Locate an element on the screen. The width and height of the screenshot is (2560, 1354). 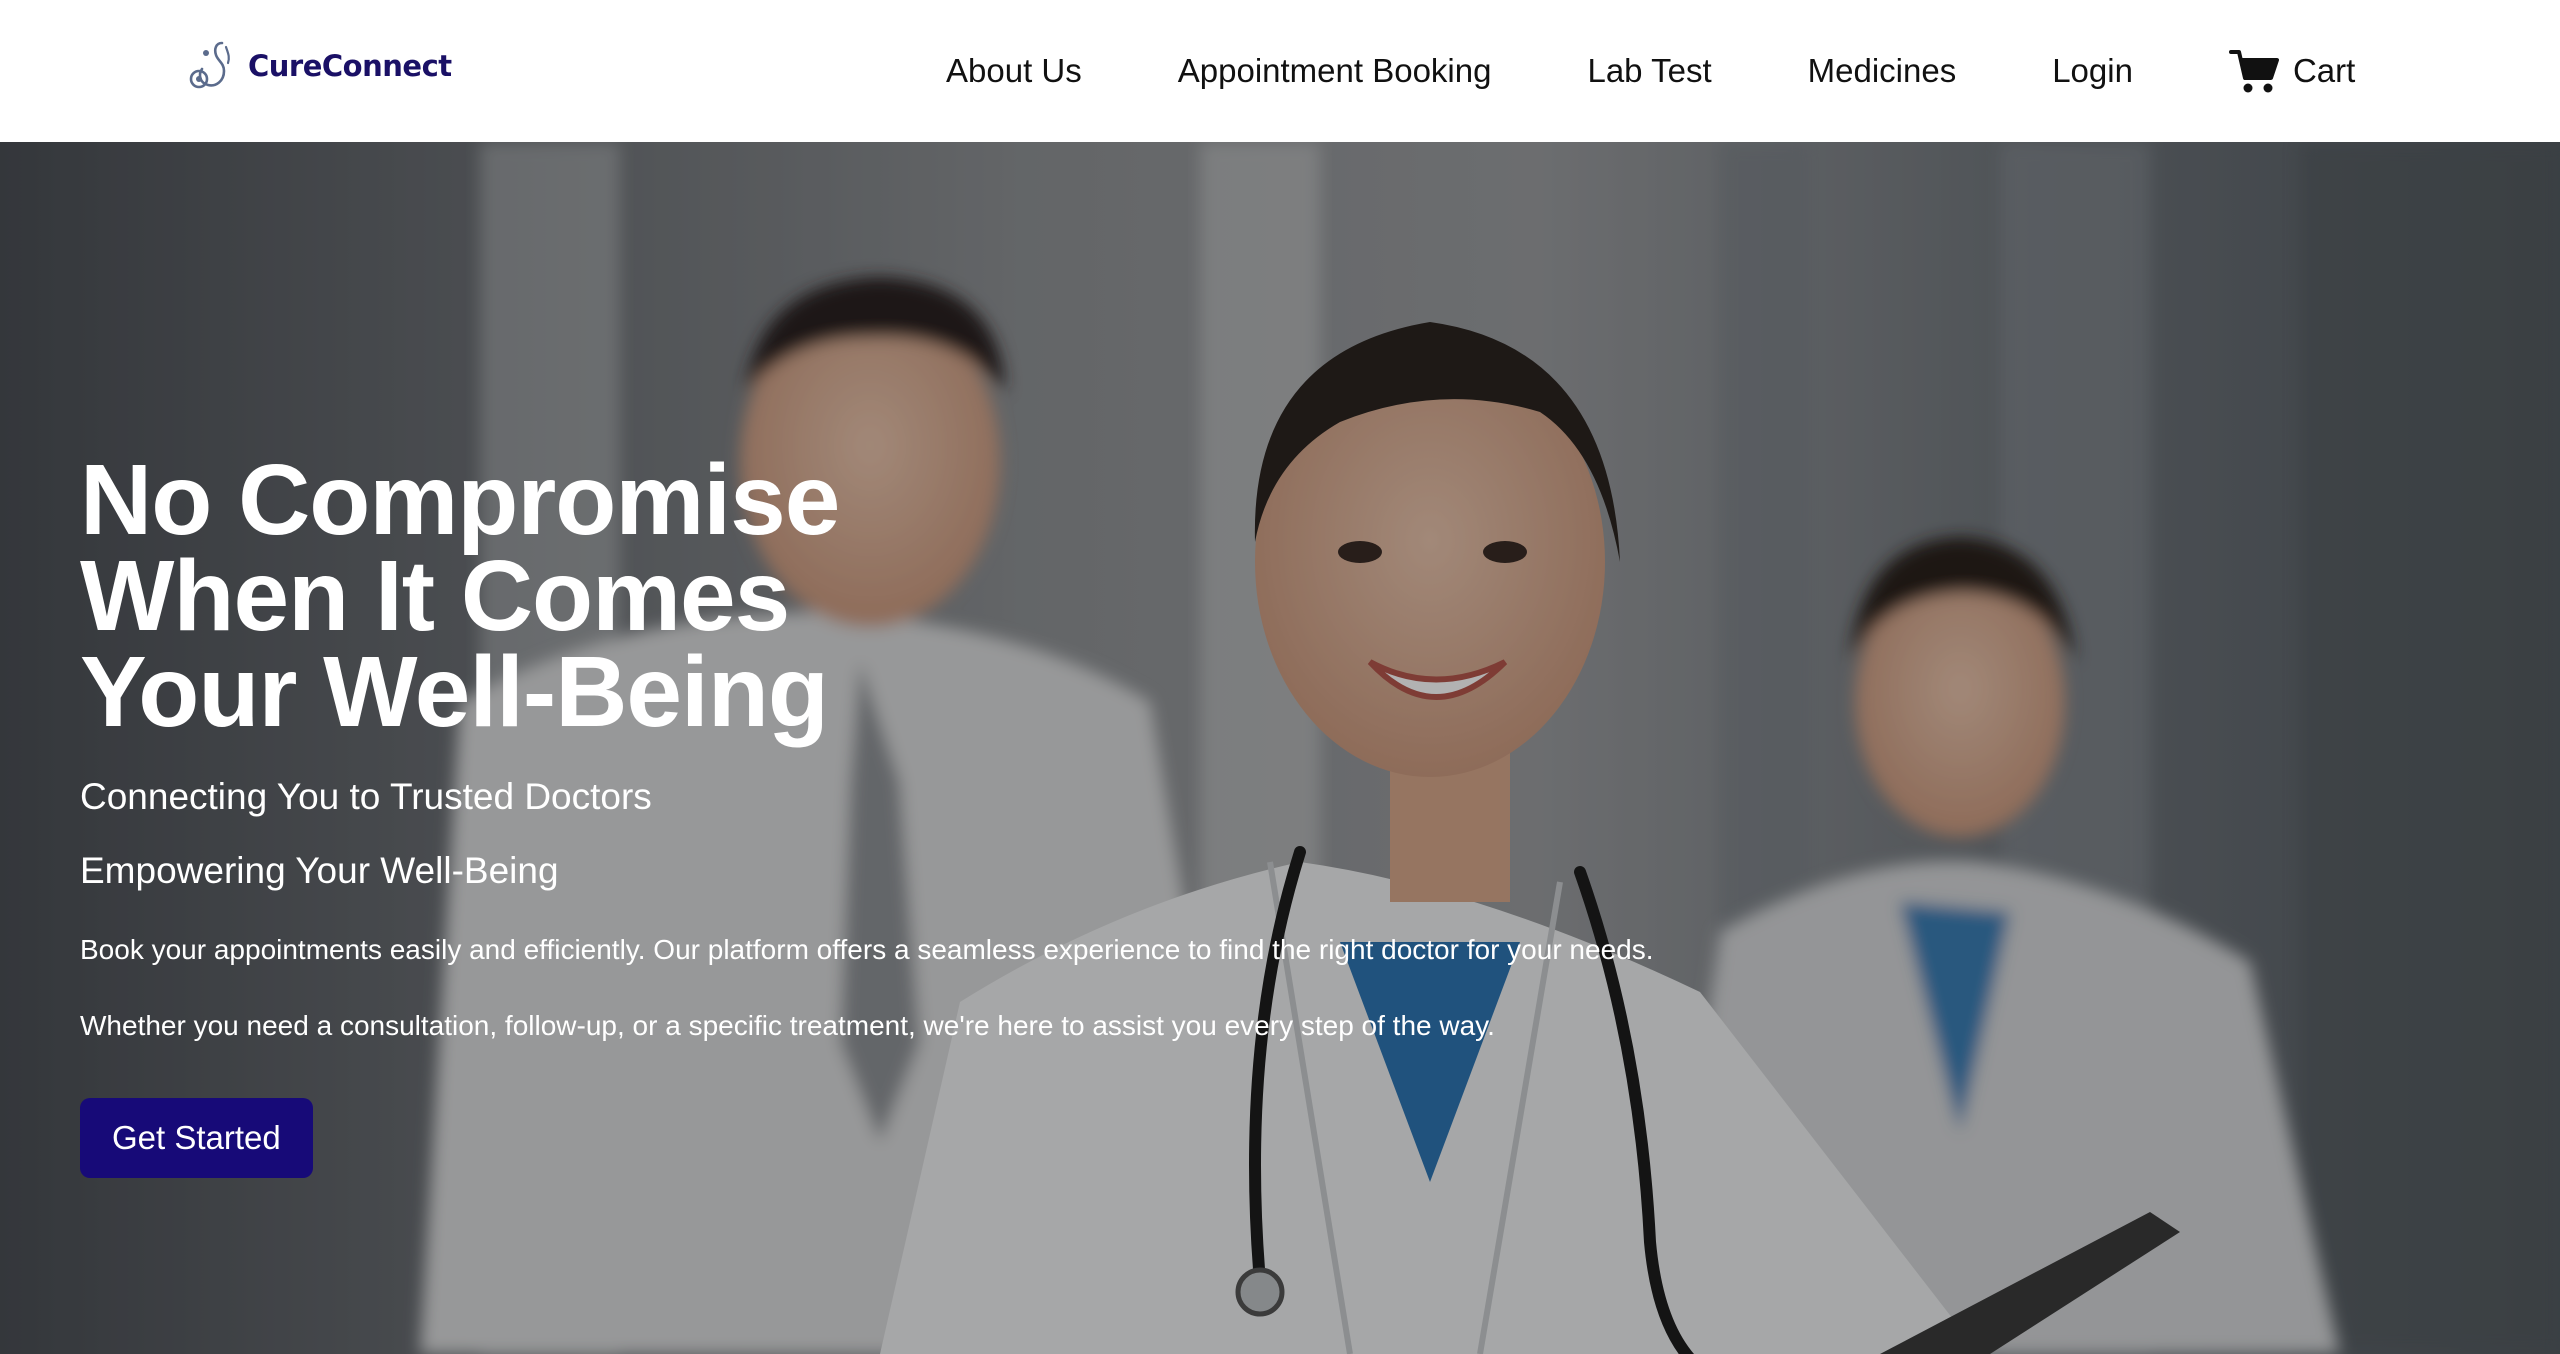
nav-cart: Cart is located at coordinates (2292, 71).